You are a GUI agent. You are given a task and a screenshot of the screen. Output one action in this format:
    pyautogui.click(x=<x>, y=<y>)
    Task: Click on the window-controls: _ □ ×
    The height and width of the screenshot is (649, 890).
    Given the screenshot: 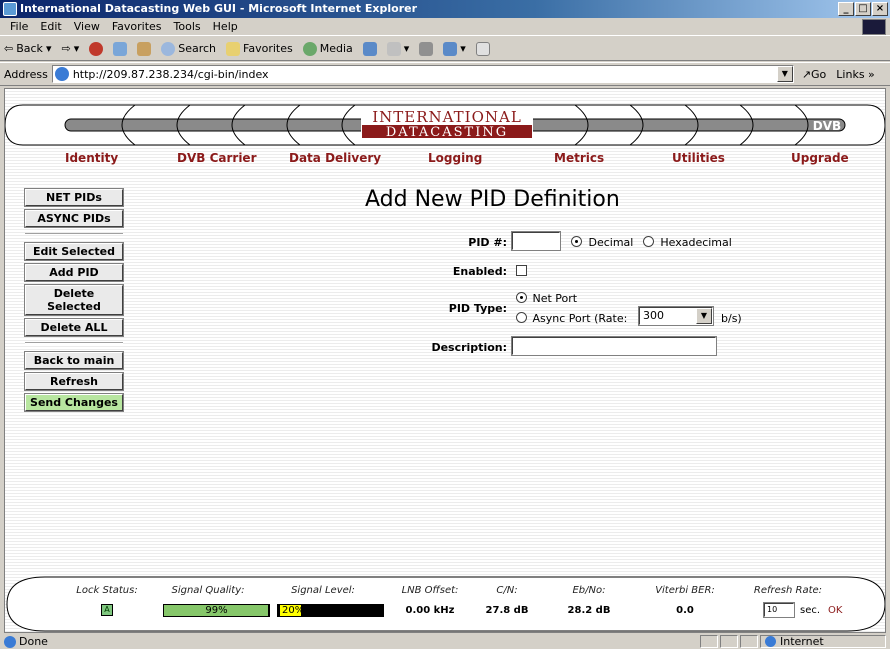 What is the action you would take?
    pyautogui.click(x=863, y=9)
    